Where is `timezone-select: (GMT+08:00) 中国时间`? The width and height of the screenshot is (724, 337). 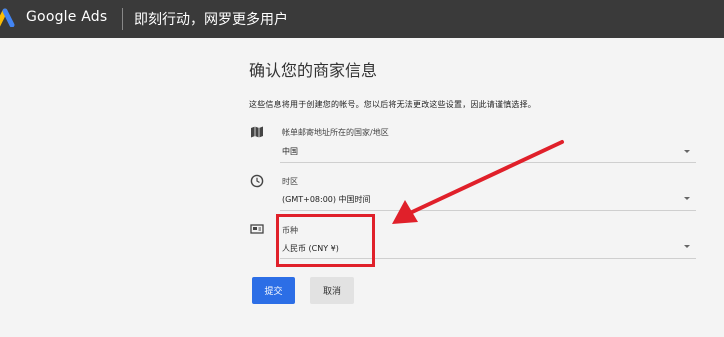 timezone-select: (GMT+08:00) 中国时间 is located at coordinates (326, 199).